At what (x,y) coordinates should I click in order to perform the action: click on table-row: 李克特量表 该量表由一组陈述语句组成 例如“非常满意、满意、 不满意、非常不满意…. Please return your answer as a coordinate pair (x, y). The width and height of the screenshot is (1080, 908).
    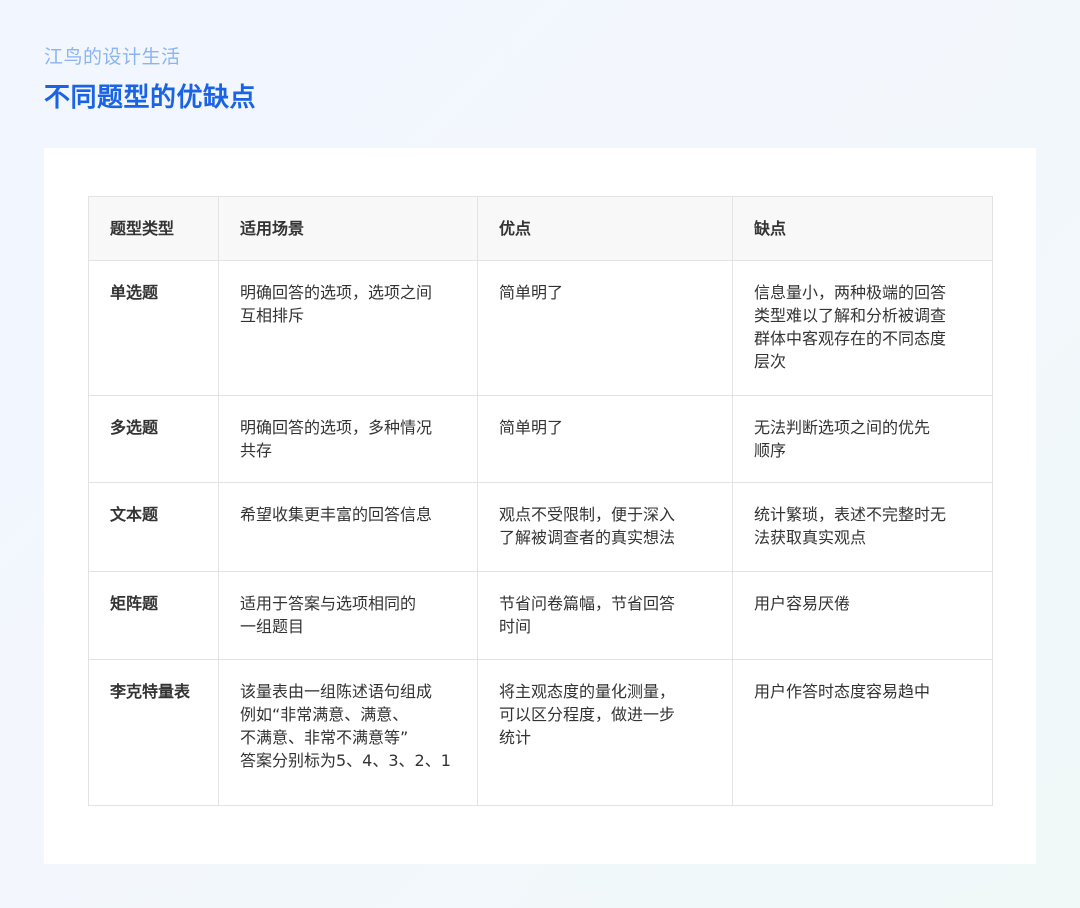
    Looking at the image, I should click on (540, 732).